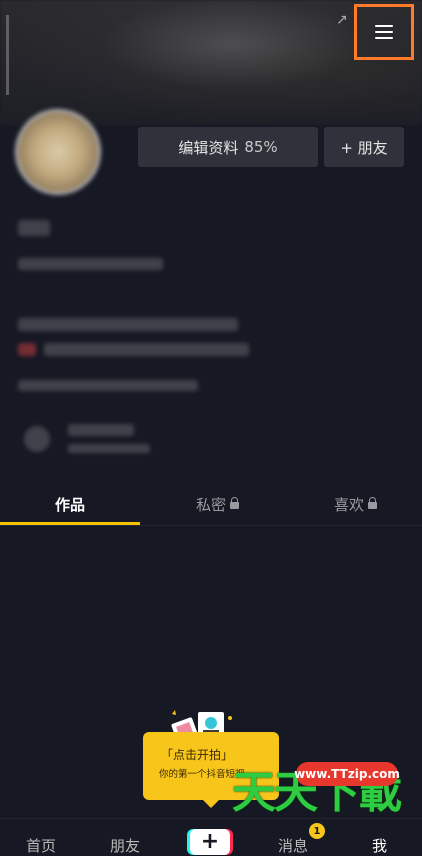 The image size is (422, 856). I want to click on blurred-shop-title, so click(101, 430).